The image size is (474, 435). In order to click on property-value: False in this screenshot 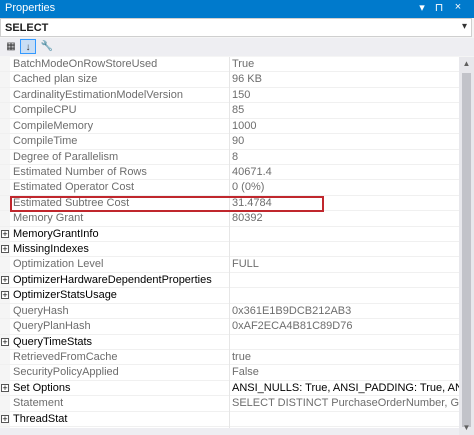, I will do `click(345, 372)`.